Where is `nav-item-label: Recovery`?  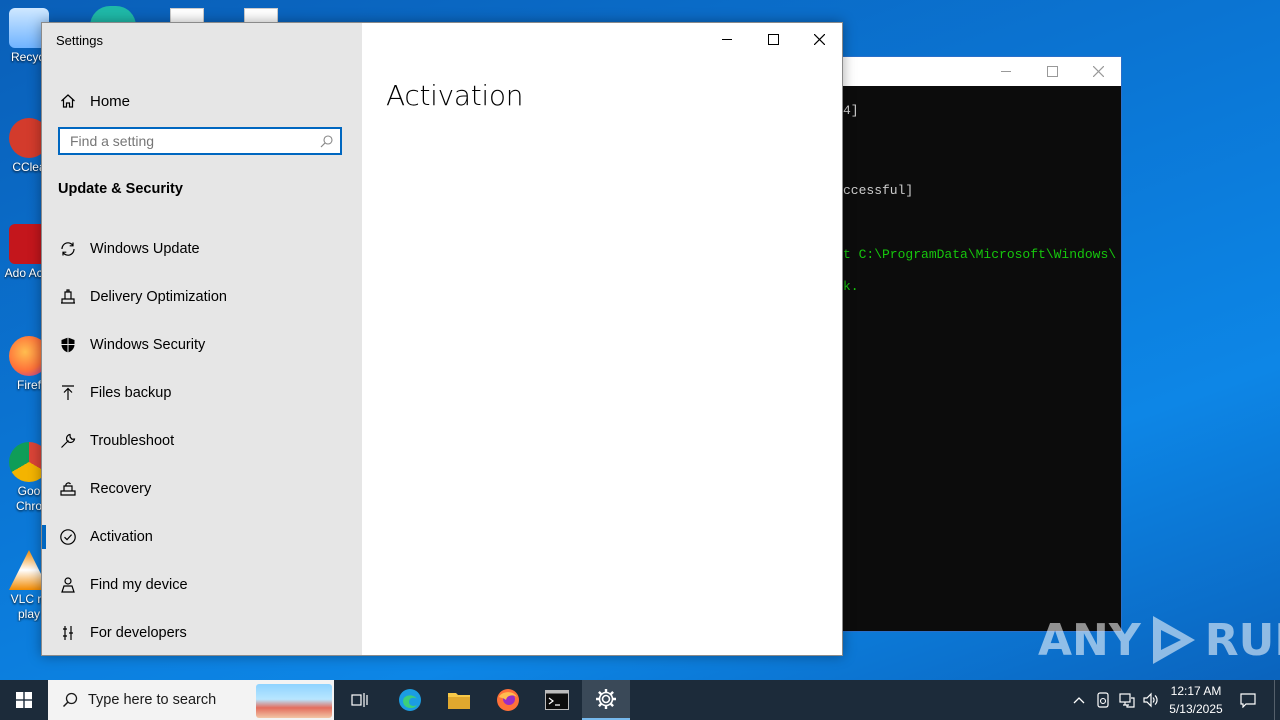
nav-item-label: Recovery is located at coordinates (121, 489).